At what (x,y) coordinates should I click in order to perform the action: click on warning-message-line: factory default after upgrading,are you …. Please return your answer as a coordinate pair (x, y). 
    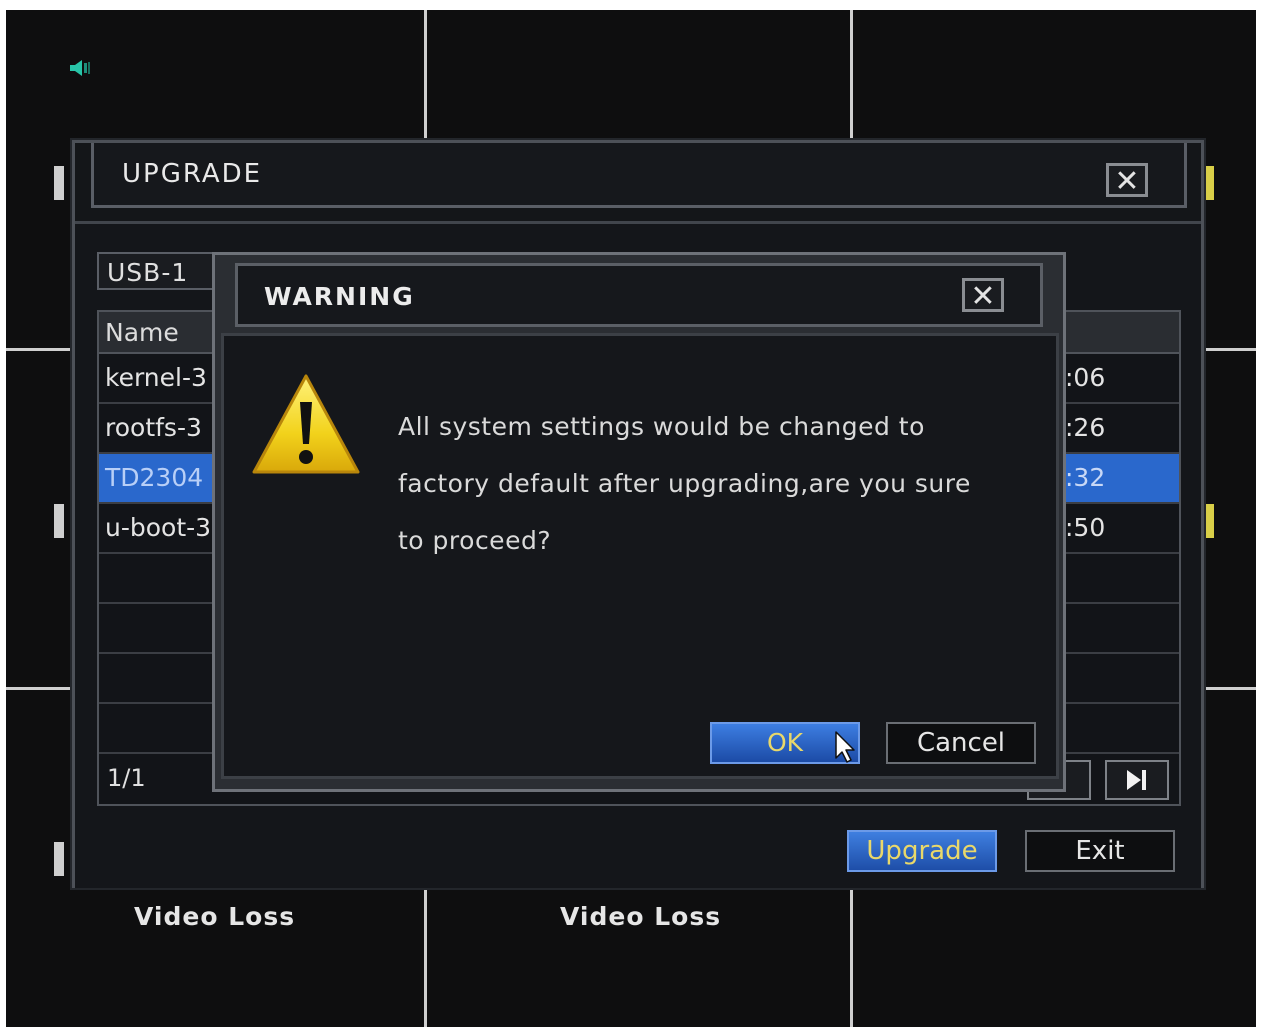
    Looking at the image, I should click on (684, 483).